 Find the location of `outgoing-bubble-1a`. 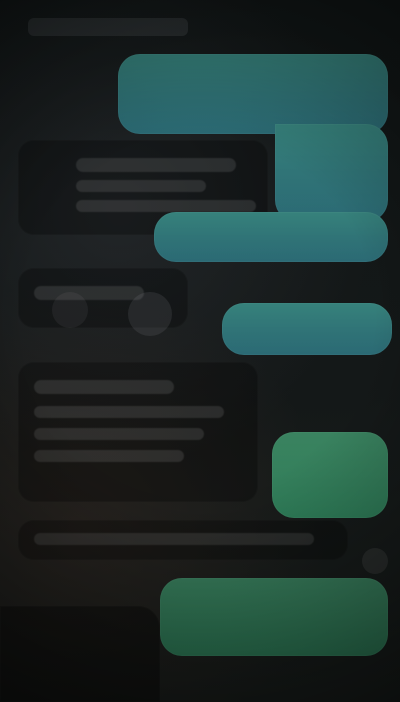

outgoing-bubble-1a is located at coordinates (253, 94).